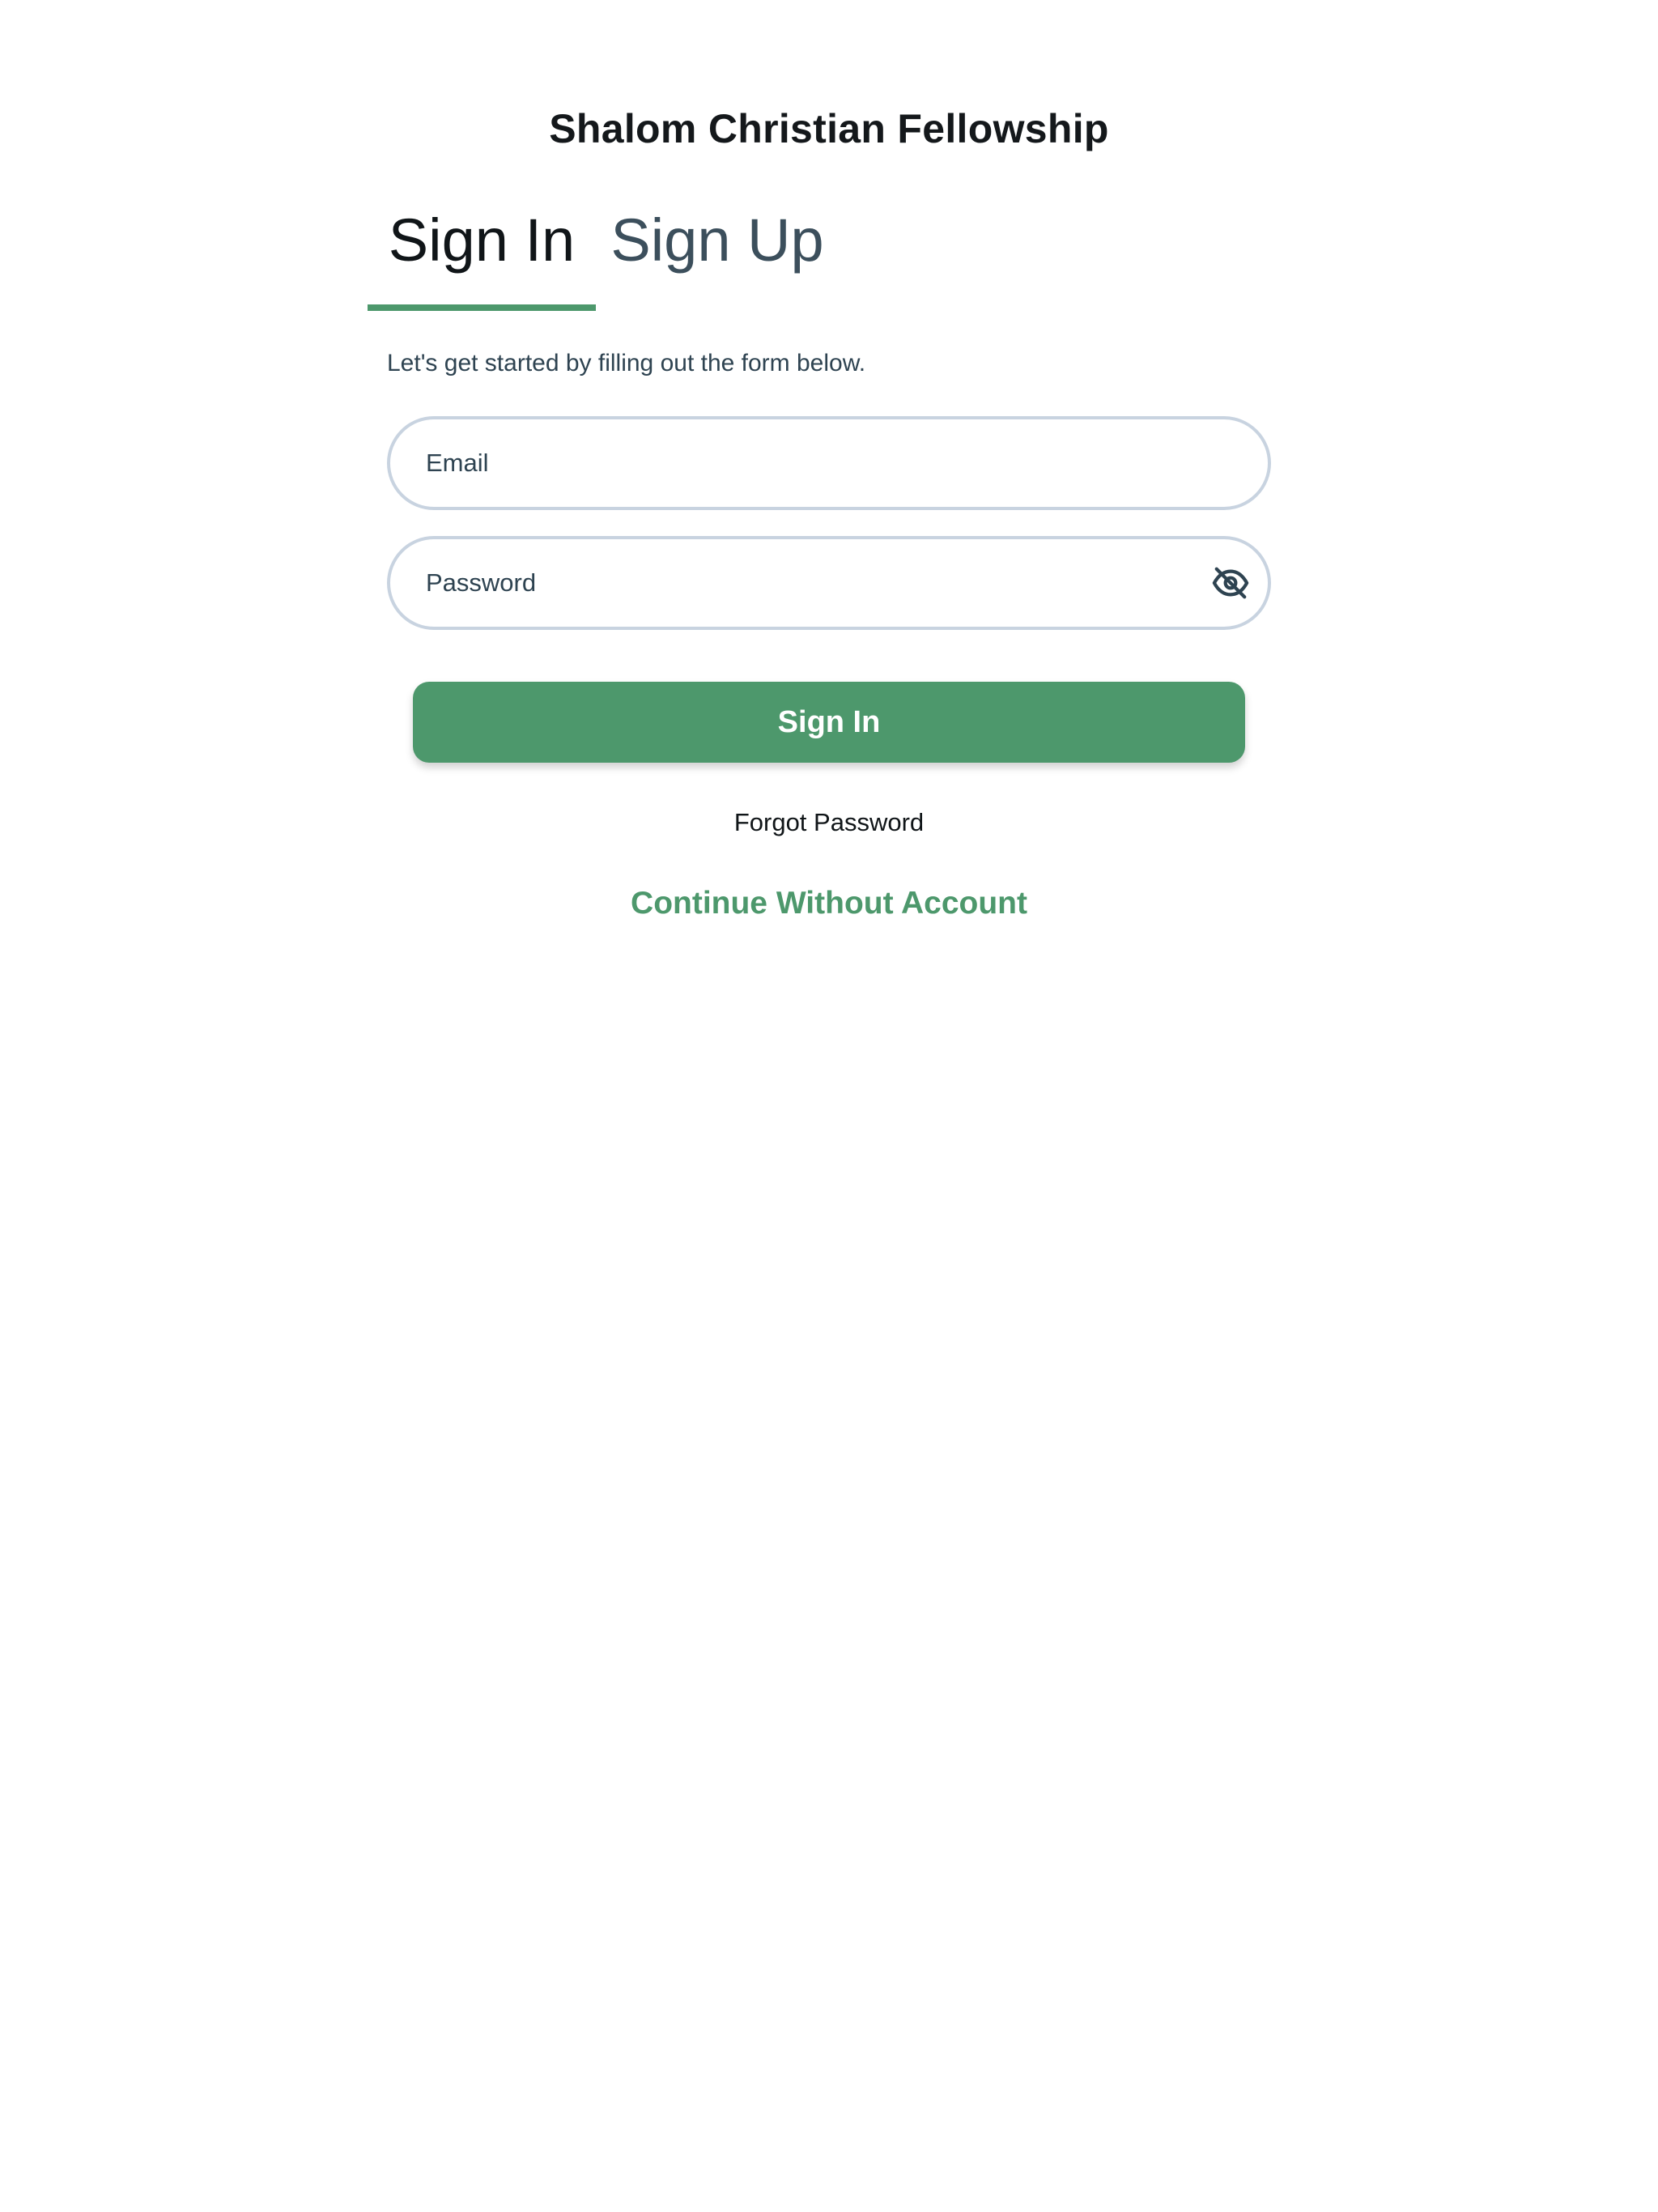  What do you see at coordinates (790, 583) in the screenshot?
I see `password-field` at bounding box center [790, 583].